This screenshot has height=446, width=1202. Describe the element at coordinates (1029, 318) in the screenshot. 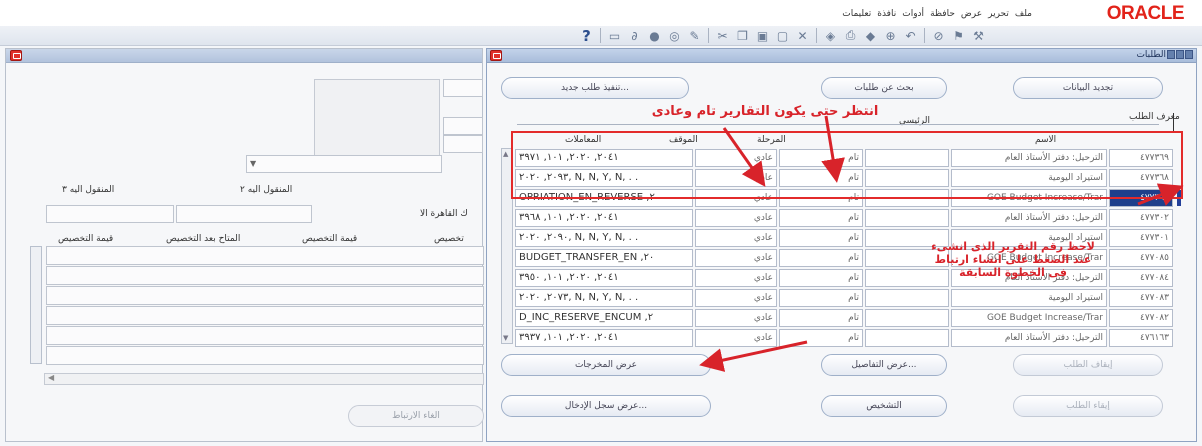

I see `name-cell: GOE Budget Increase/Trar` at that location.